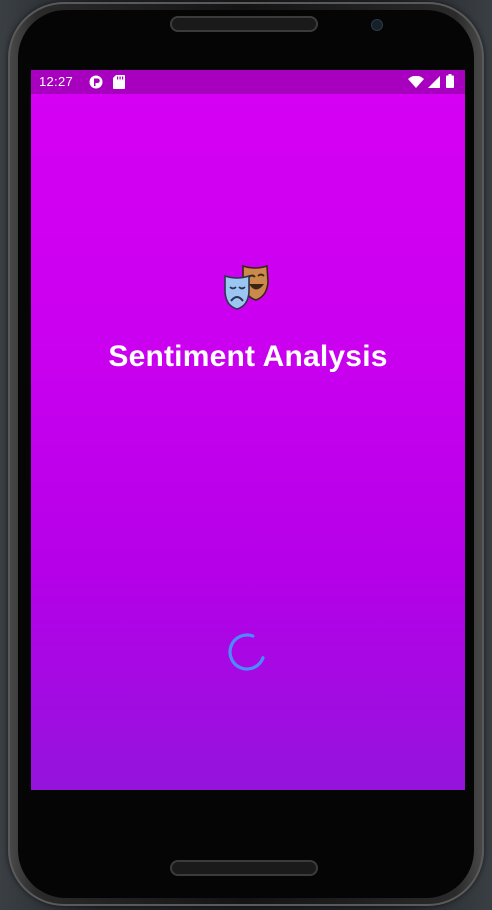  I want to click on sd-card-icon, so click(119, 83).